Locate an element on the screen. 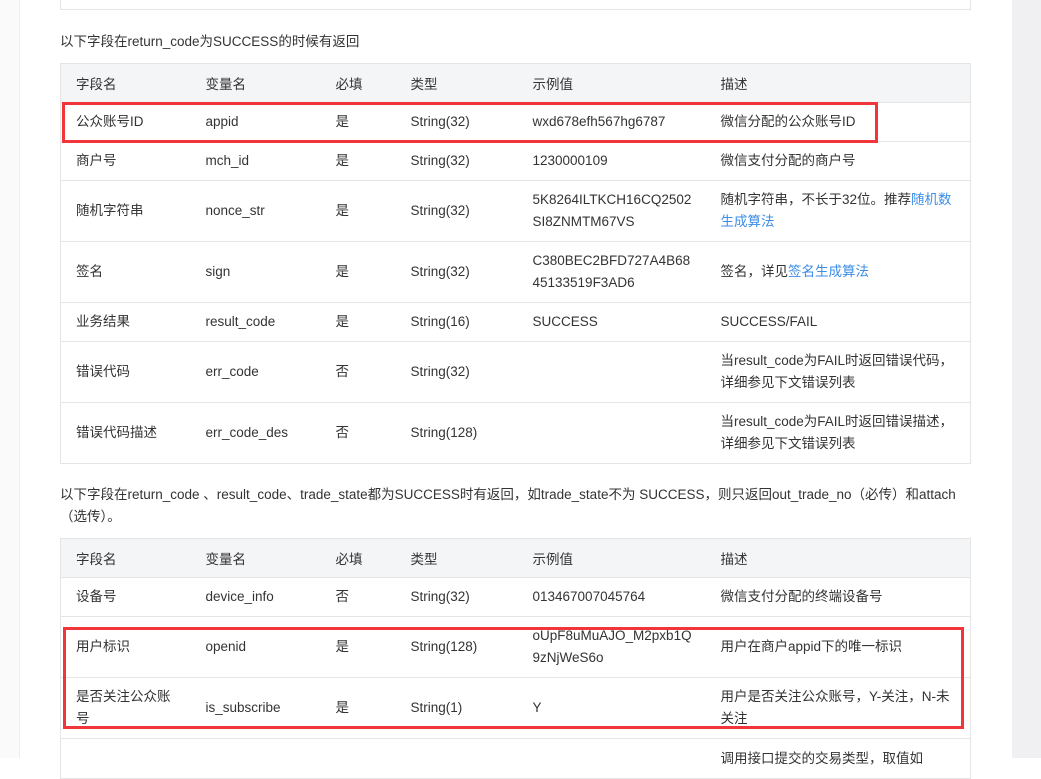 The image size is (1041, 779). variable-cell: err_code_des is located at coordinates (255, 433).